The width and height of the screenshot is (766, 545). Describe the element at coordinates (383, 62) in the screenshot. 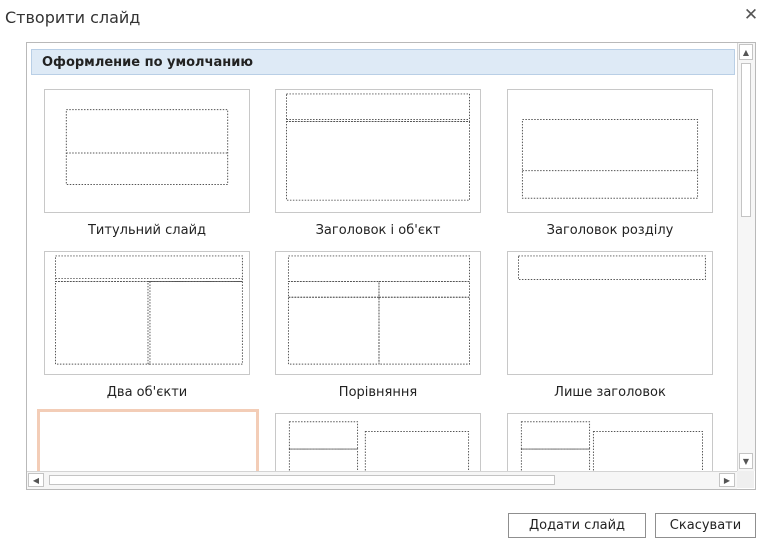

I see `section-header: Оформление по умолчанию` at that location.